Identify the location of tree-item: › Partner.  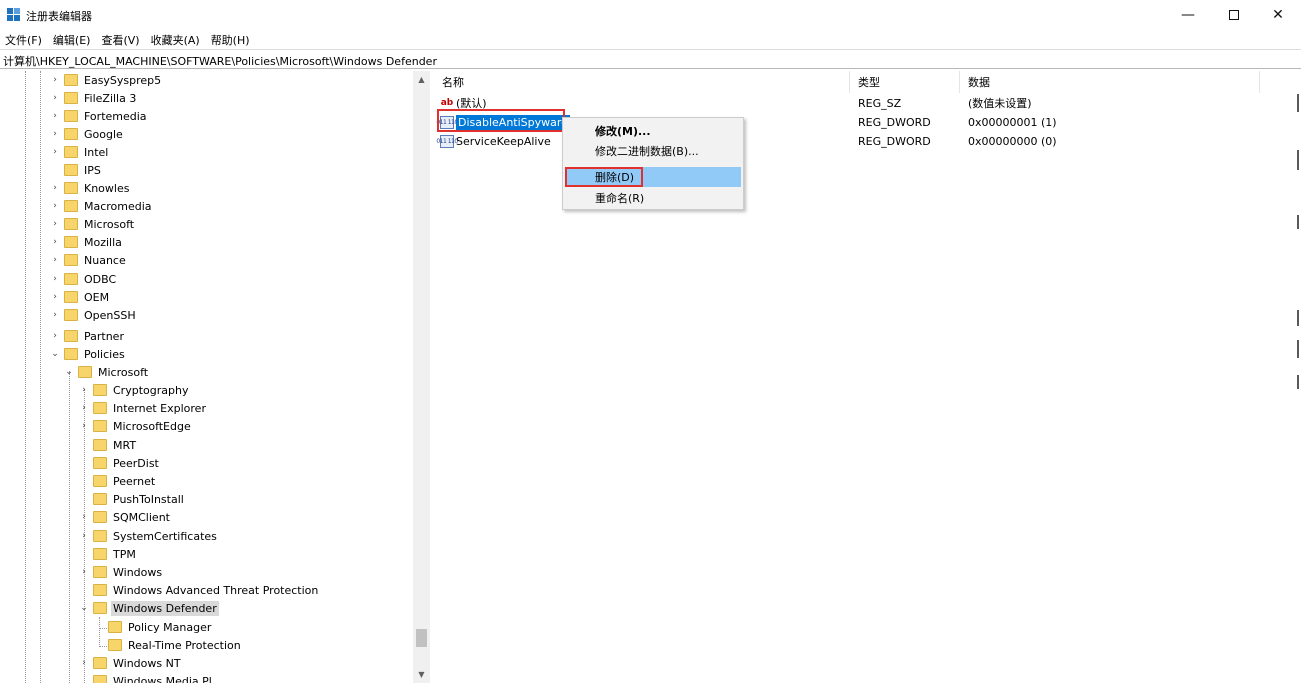
(87, 336).